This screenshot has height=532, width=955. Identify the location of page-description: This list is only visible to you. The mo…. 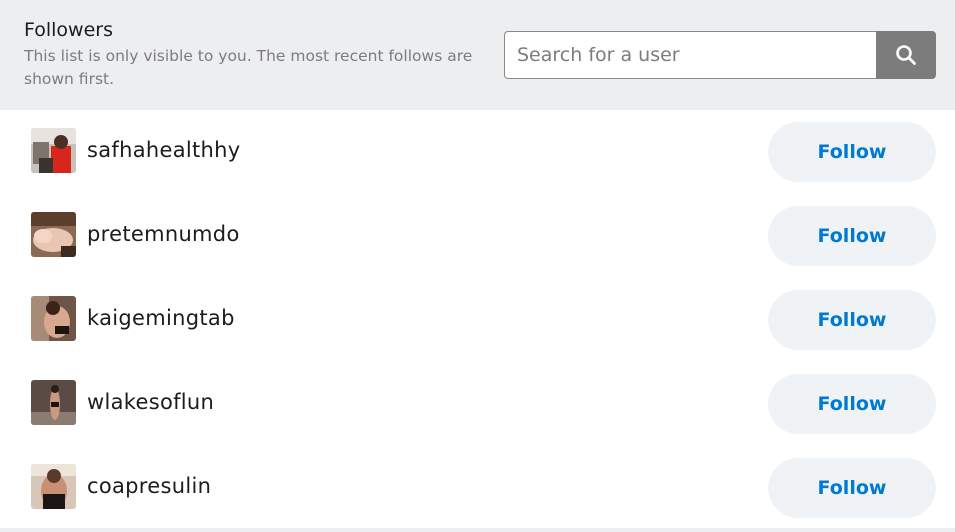
(248, 67).